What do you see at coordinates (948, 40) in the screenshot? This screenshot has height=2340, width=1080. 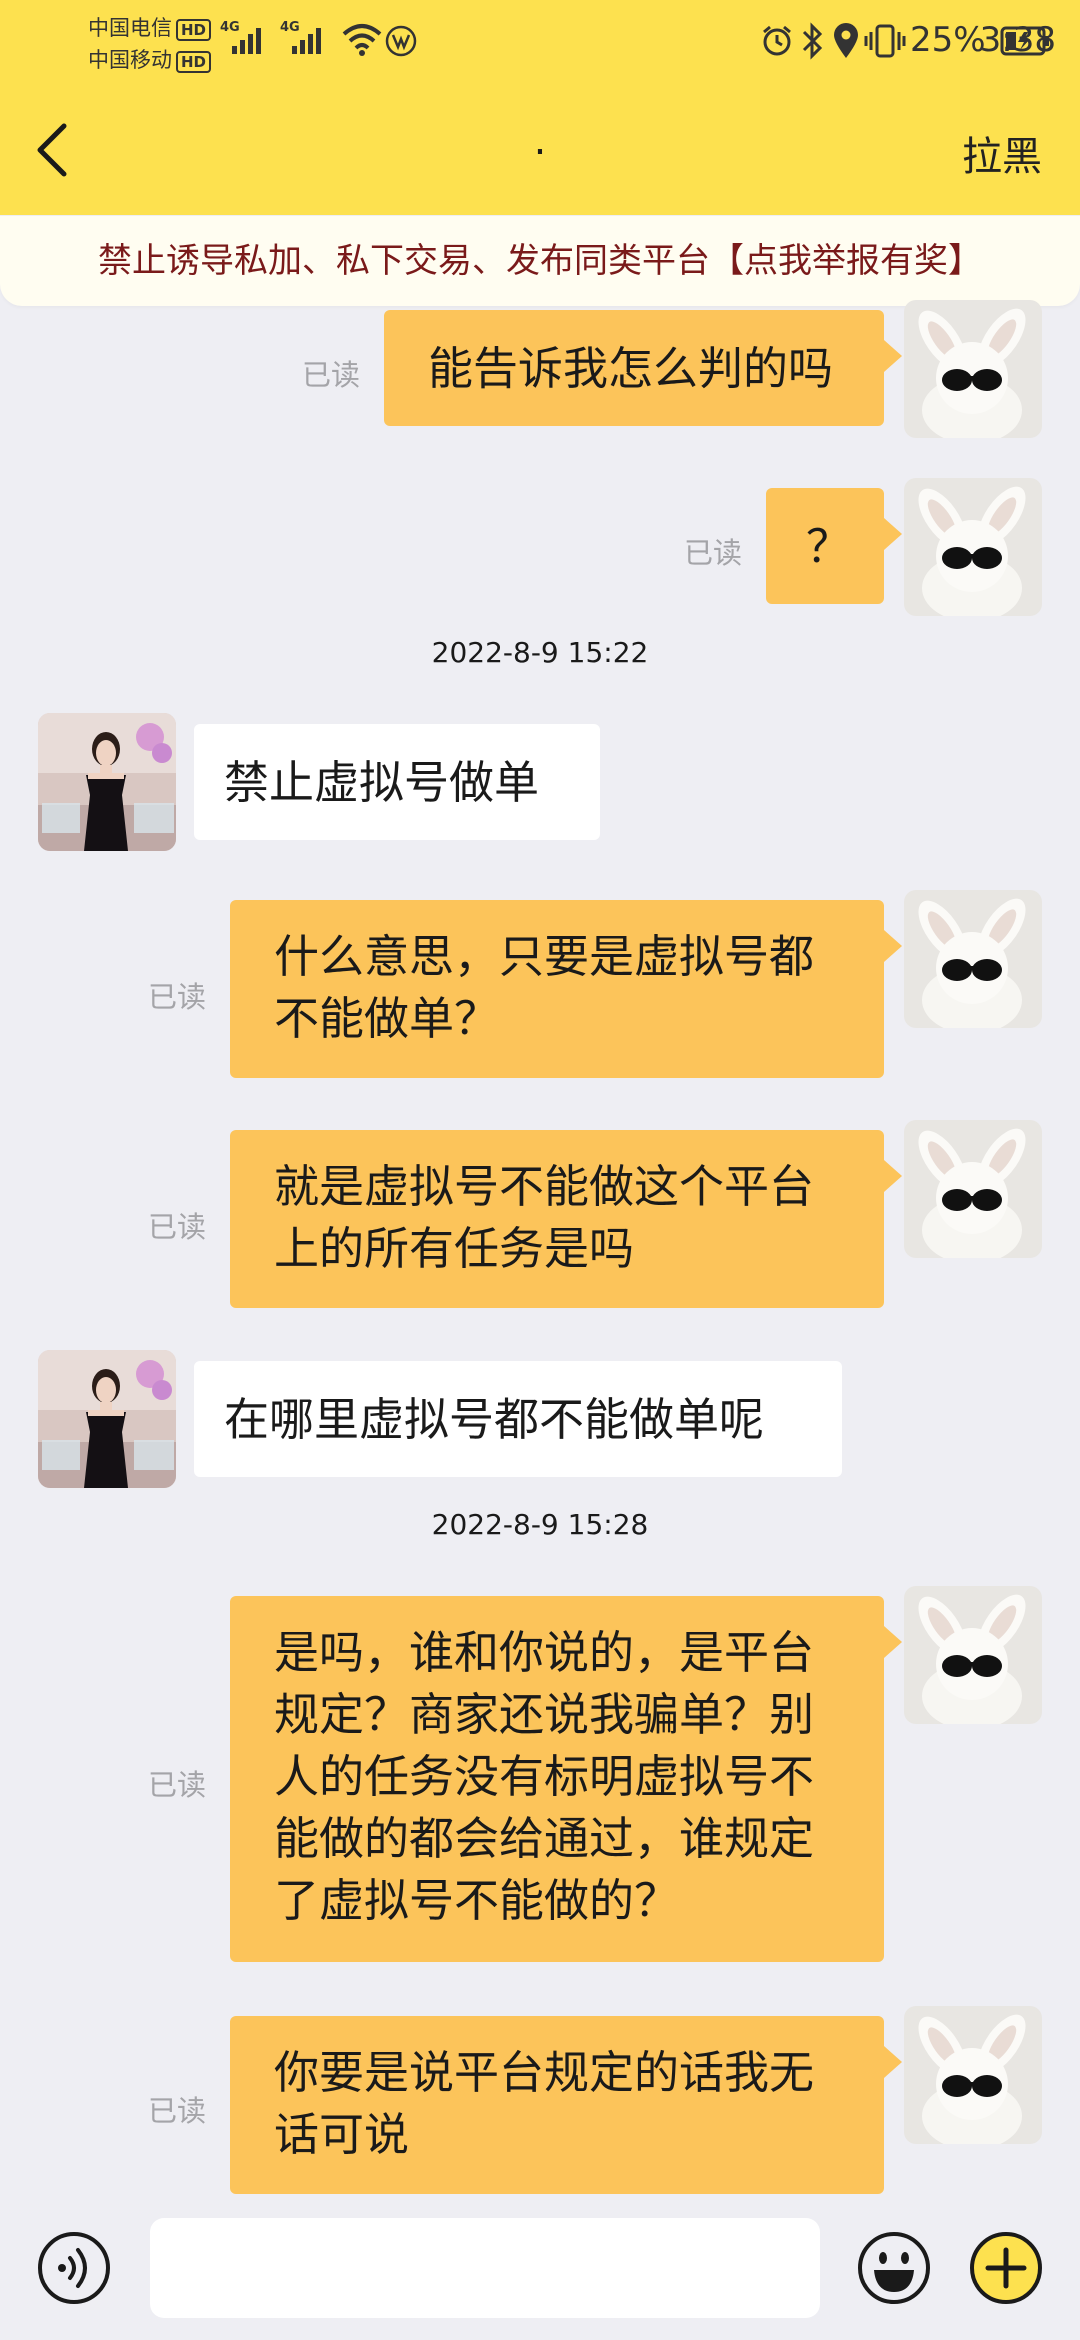 I see `battery-percent: 25%` at bounding box center [948, 40].